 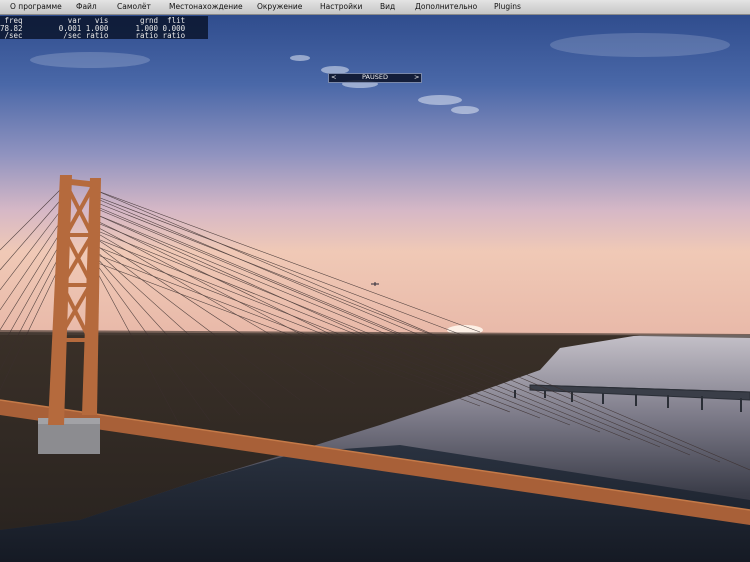 I want to click on paused-indicator: < PAUSED >, so click(x=375, y=78).